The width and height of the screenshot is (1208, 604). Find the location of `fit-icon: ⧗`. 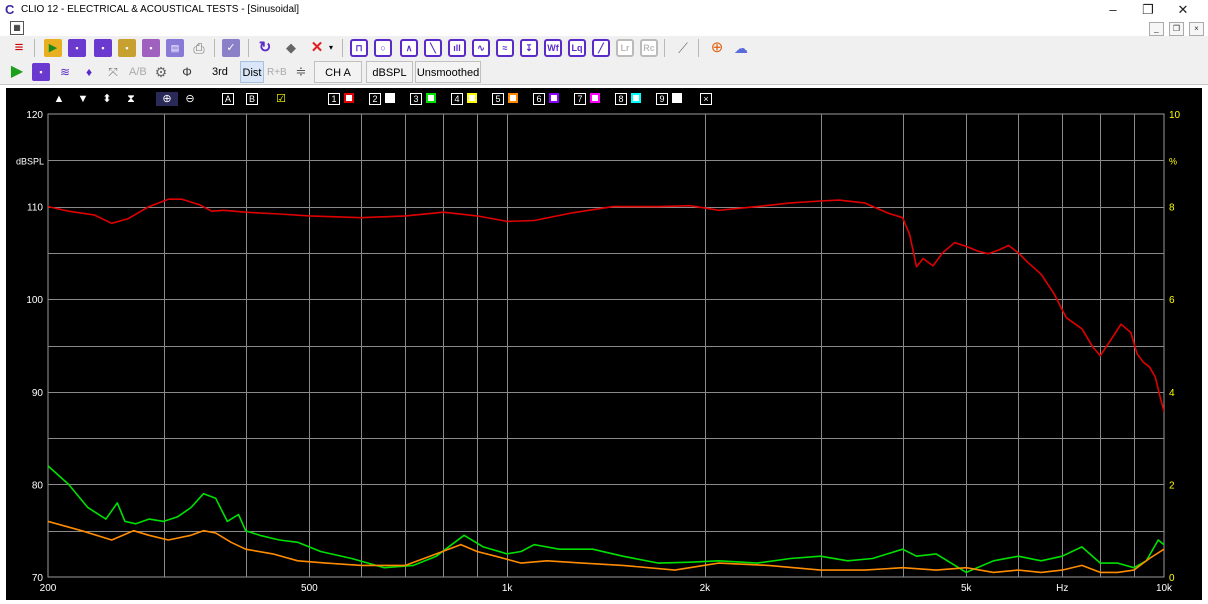

fit-icon: ⧗ is located at coordinates (131, 99).